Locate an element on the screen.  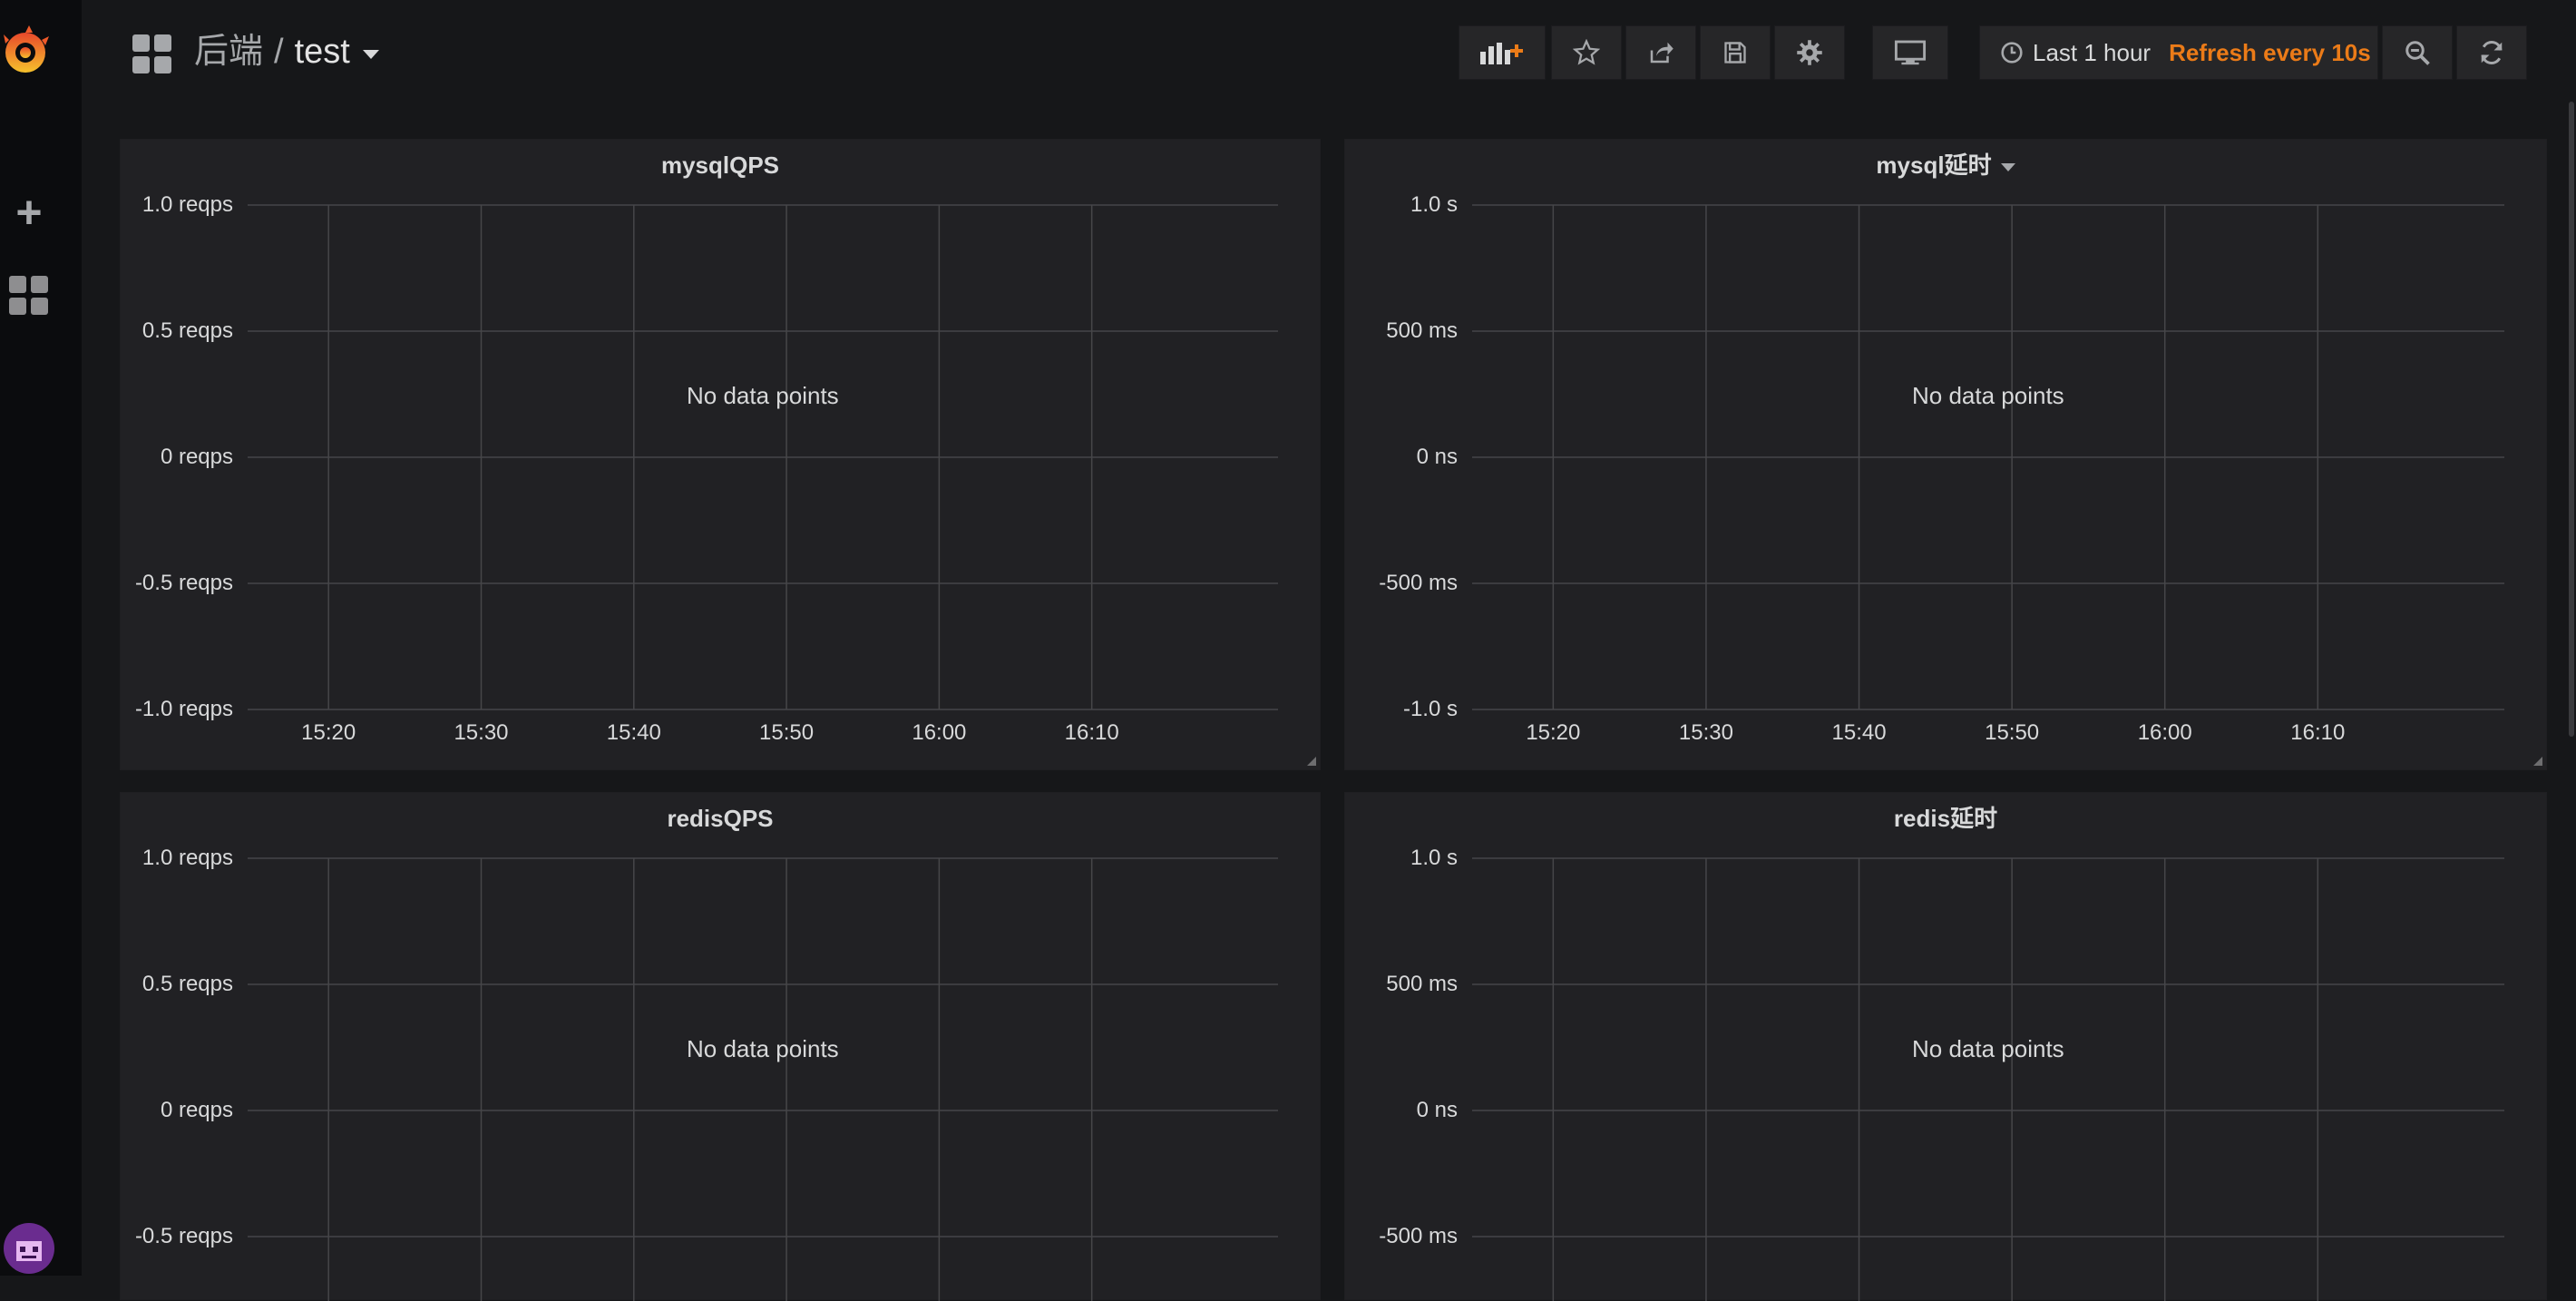
gear-icon is located at coordinates (1809, 52).